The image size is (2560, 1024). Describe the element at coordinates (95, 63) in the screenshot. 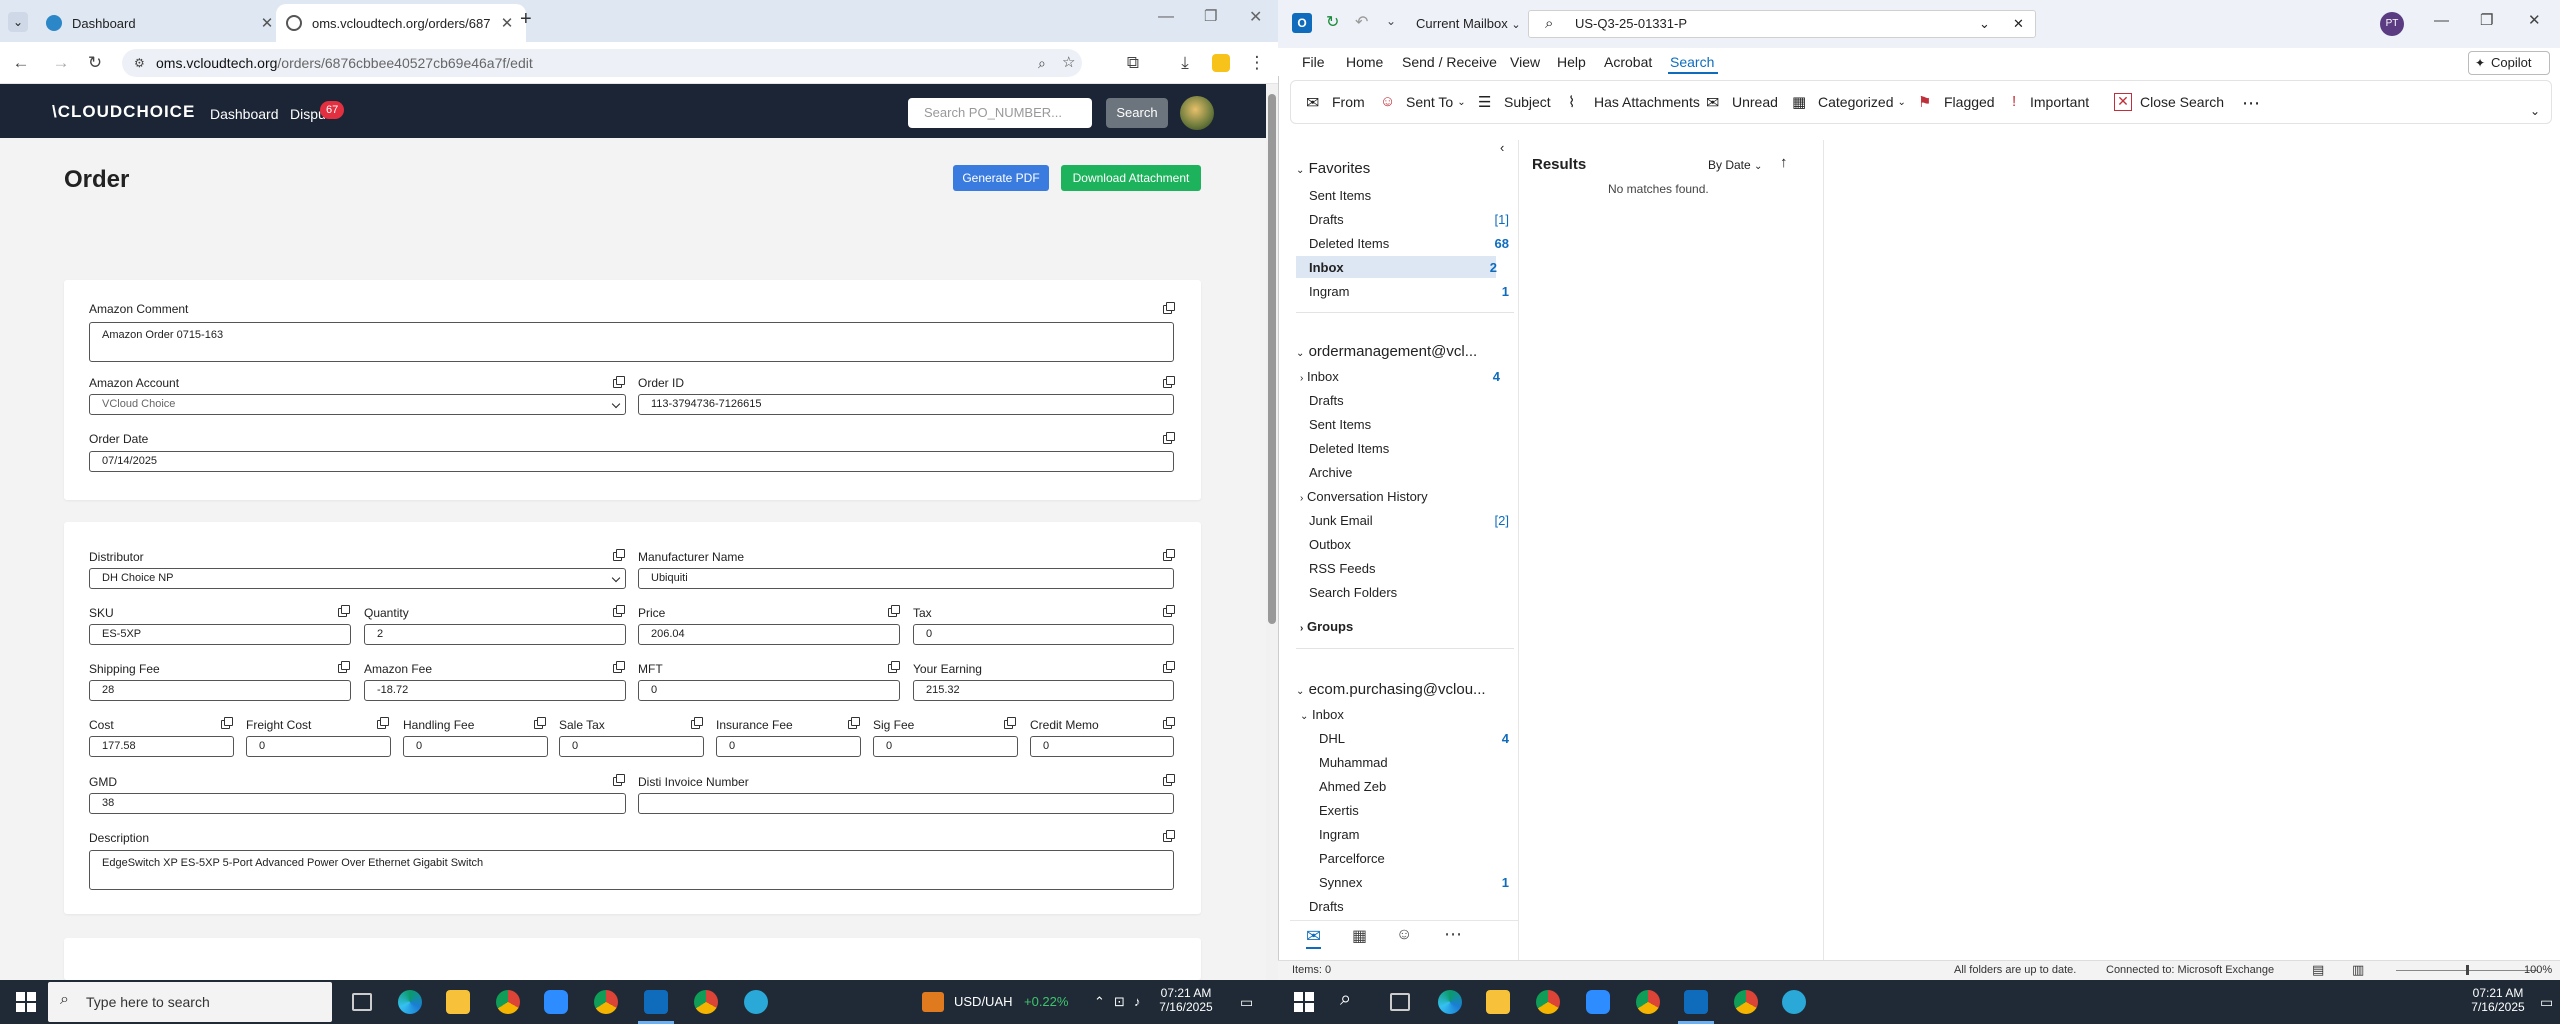

I see `reload-icon: ↻` at that location.